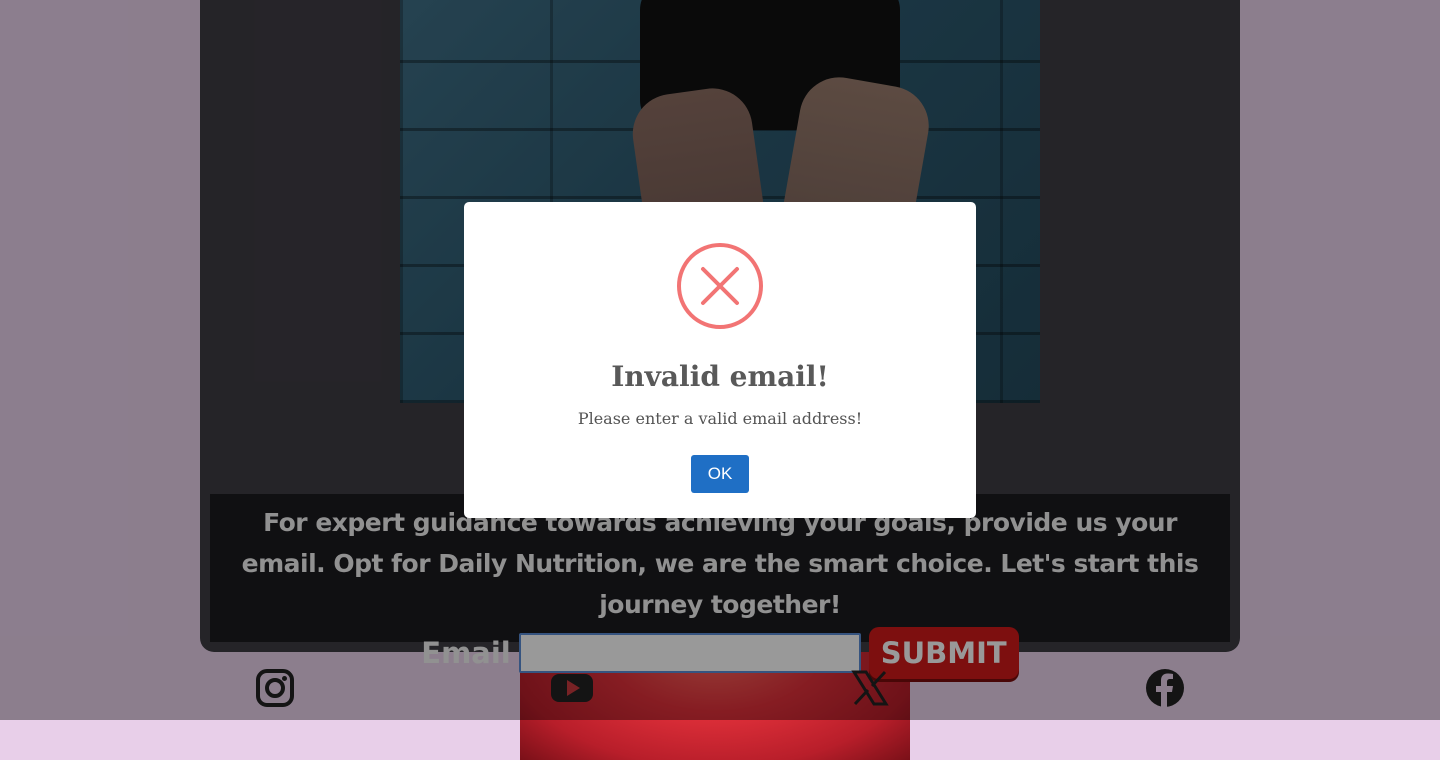  What do you see at coordinates (720, 474) in the screenshot?
I see `ok-button: OK` at bounding box center [720, 474].